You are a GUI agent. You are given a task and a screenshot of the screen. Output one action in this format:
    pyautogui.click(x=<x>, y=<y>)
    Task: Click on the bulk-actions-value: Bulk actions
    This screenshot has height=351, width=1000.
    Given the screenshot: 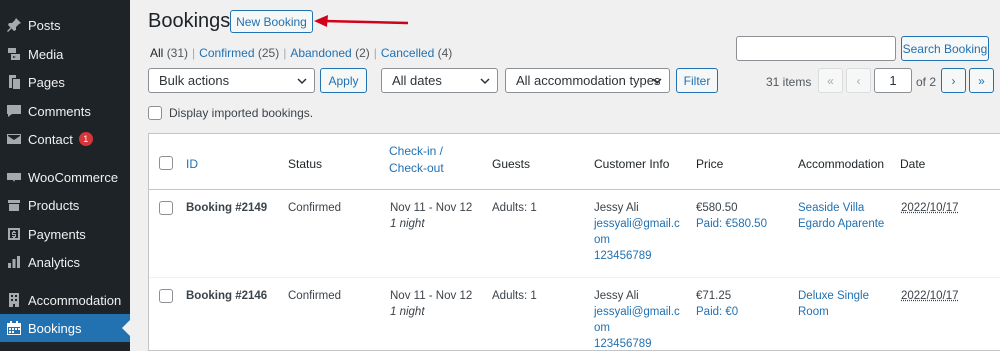 What is the action you would take?
    pyautogui.click(x=194, y=80)
    